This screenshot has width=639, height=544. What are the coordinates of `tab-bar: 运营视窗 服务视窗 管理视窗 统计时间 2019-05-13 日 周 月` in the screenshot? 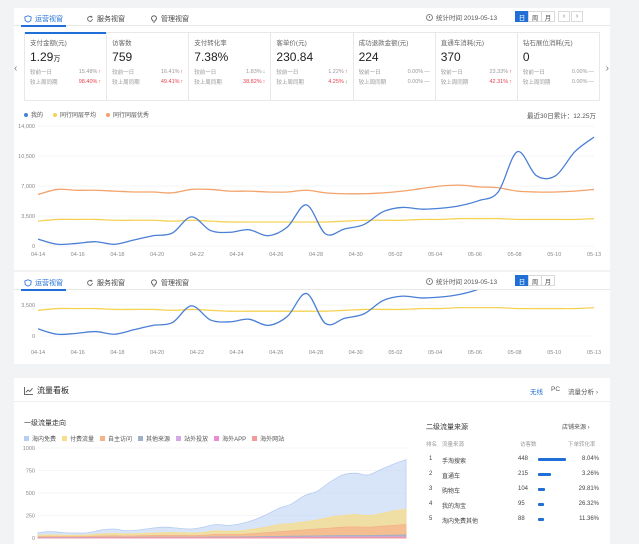 It's located at (312, 281).